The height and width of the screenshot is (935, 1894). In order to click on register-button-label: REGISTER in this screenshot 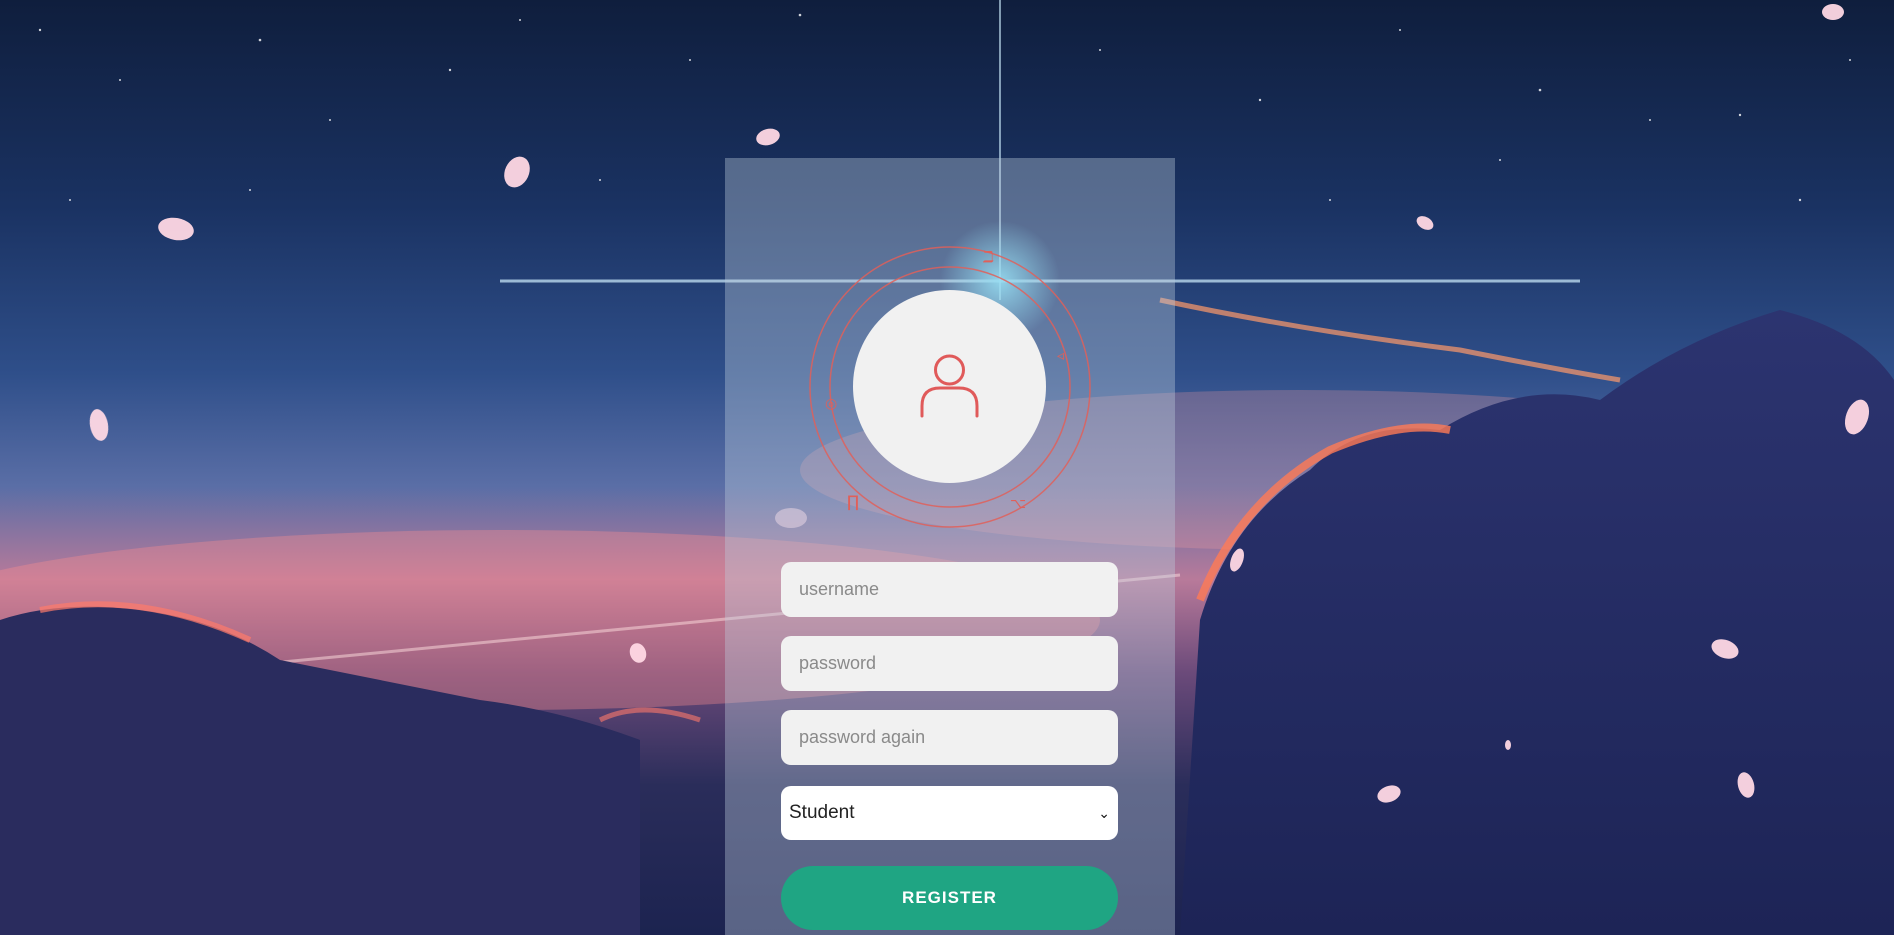, I will do `click(949, 897)`.